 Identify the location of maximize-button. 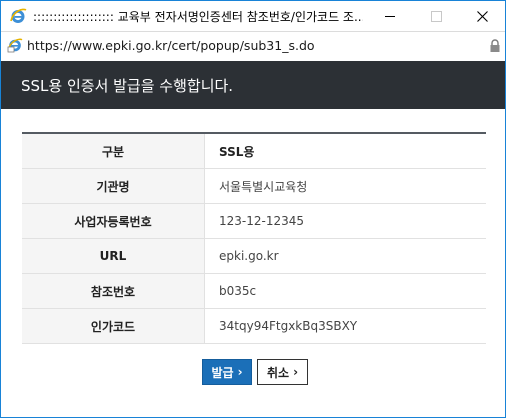
(436, 16).